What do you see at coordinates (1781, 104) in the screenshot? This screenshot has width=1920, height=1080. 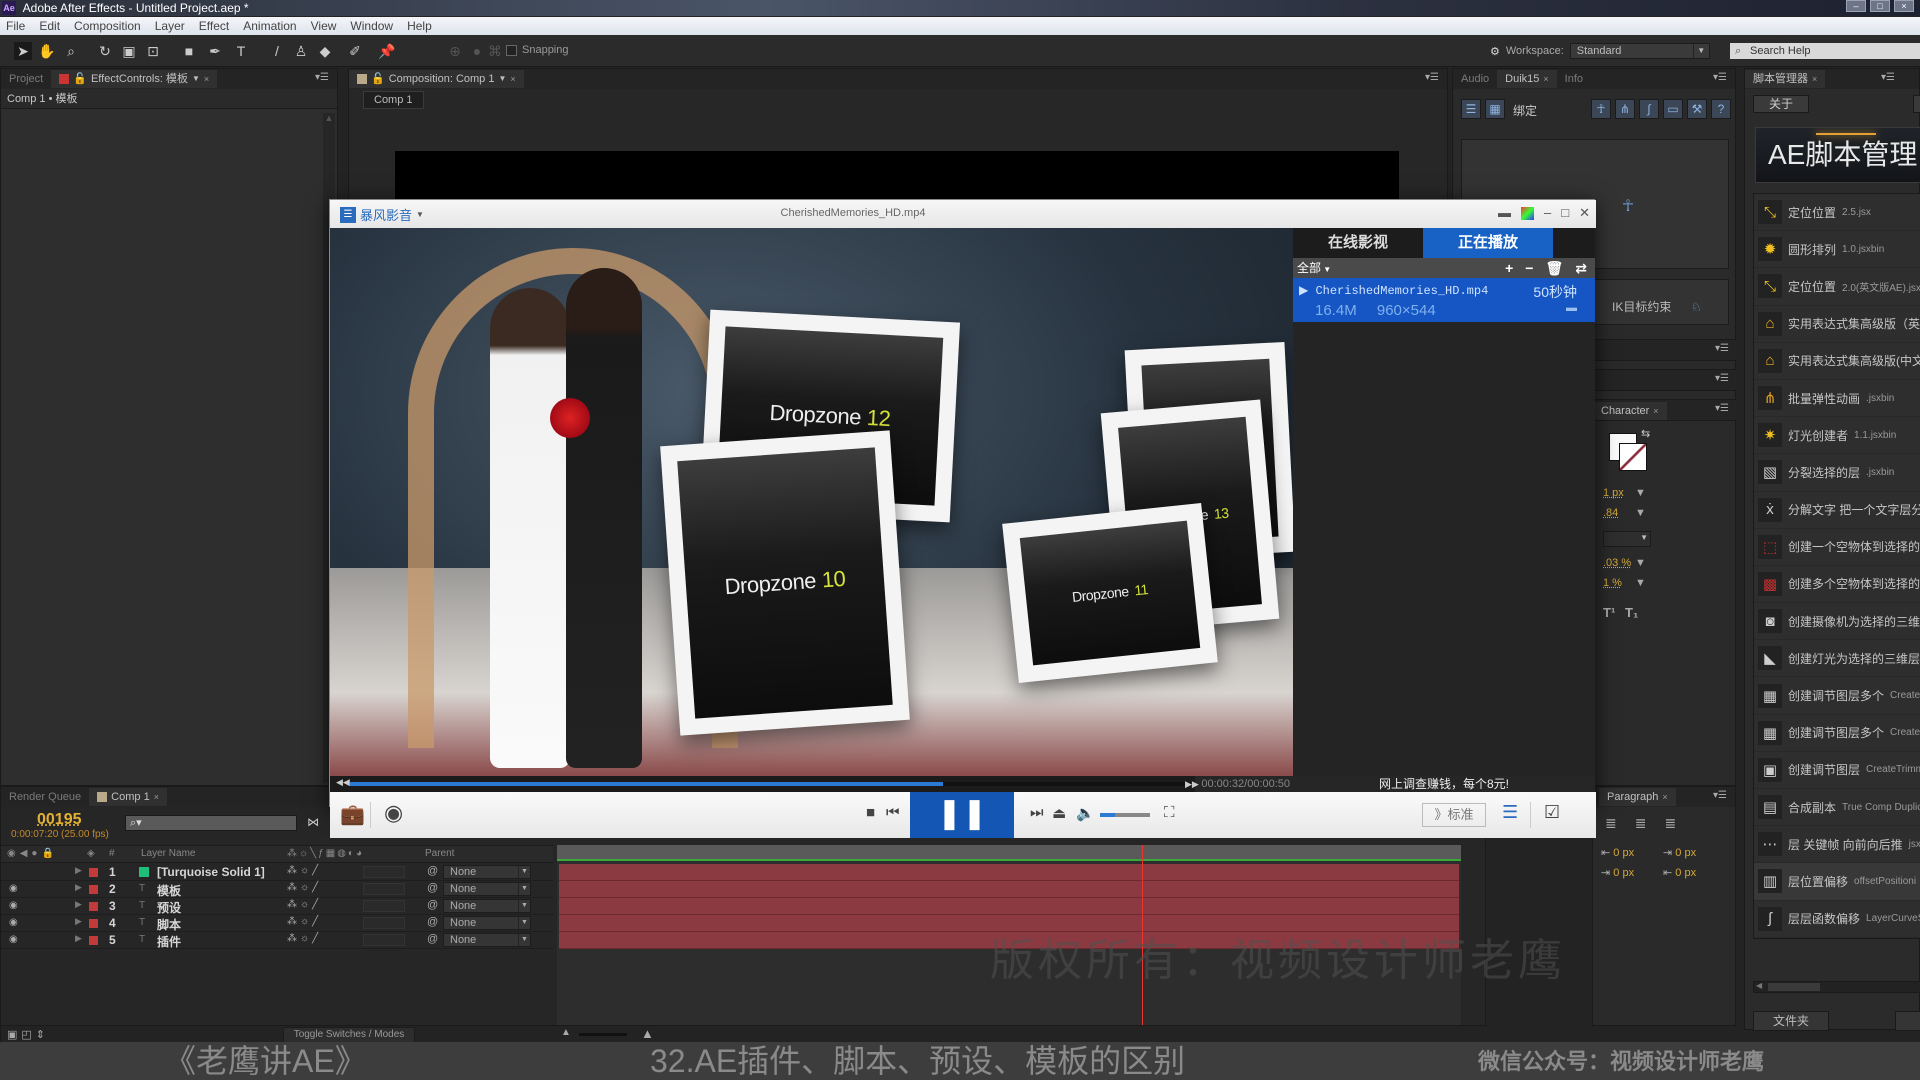 I see `about-button: 关于` at bounding box center [1781, 104].